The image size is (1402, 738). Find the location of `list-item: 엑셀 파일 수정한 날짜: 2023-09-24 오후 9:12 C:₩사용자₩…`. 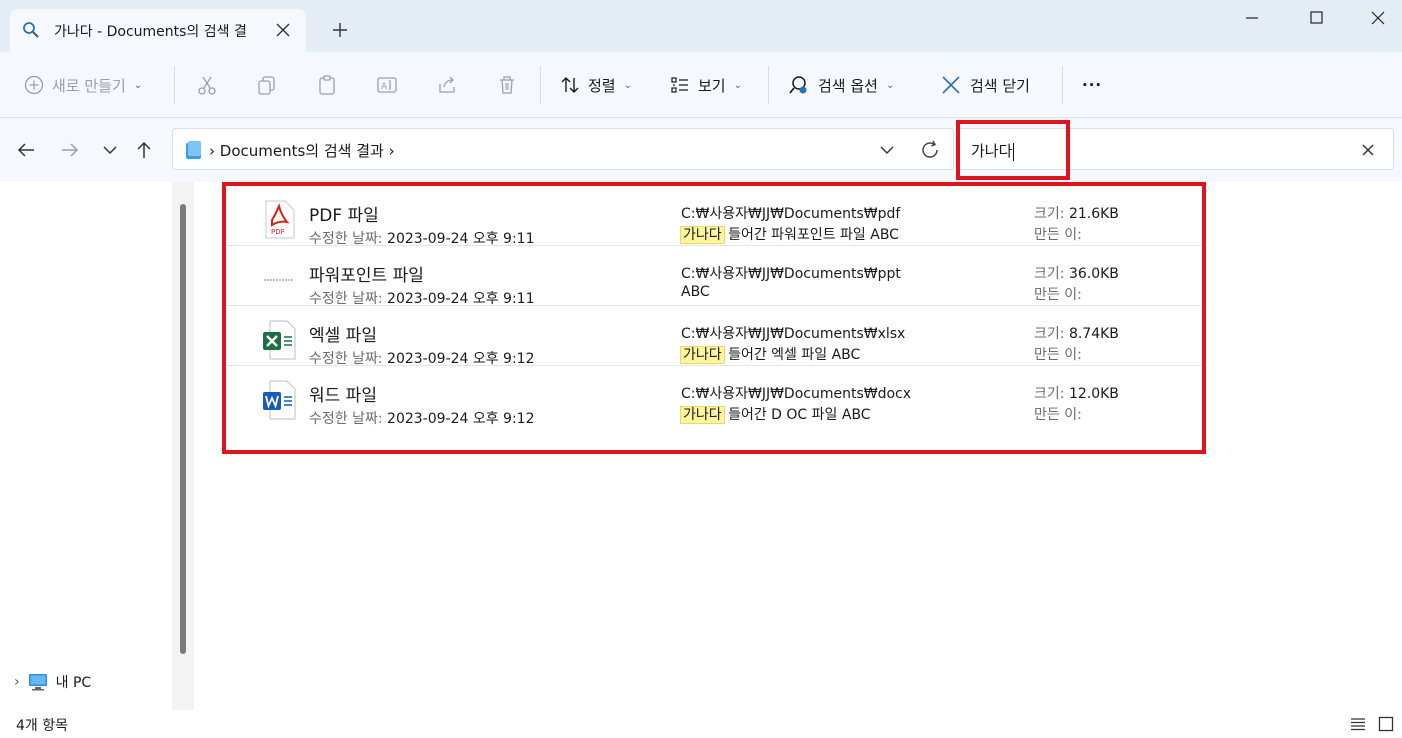

list-item: 엑셀 파일 수정한 날짜: 2023-09-24 오후 9:12 C:₩사용자₩… is located at coordinates (714, 336).